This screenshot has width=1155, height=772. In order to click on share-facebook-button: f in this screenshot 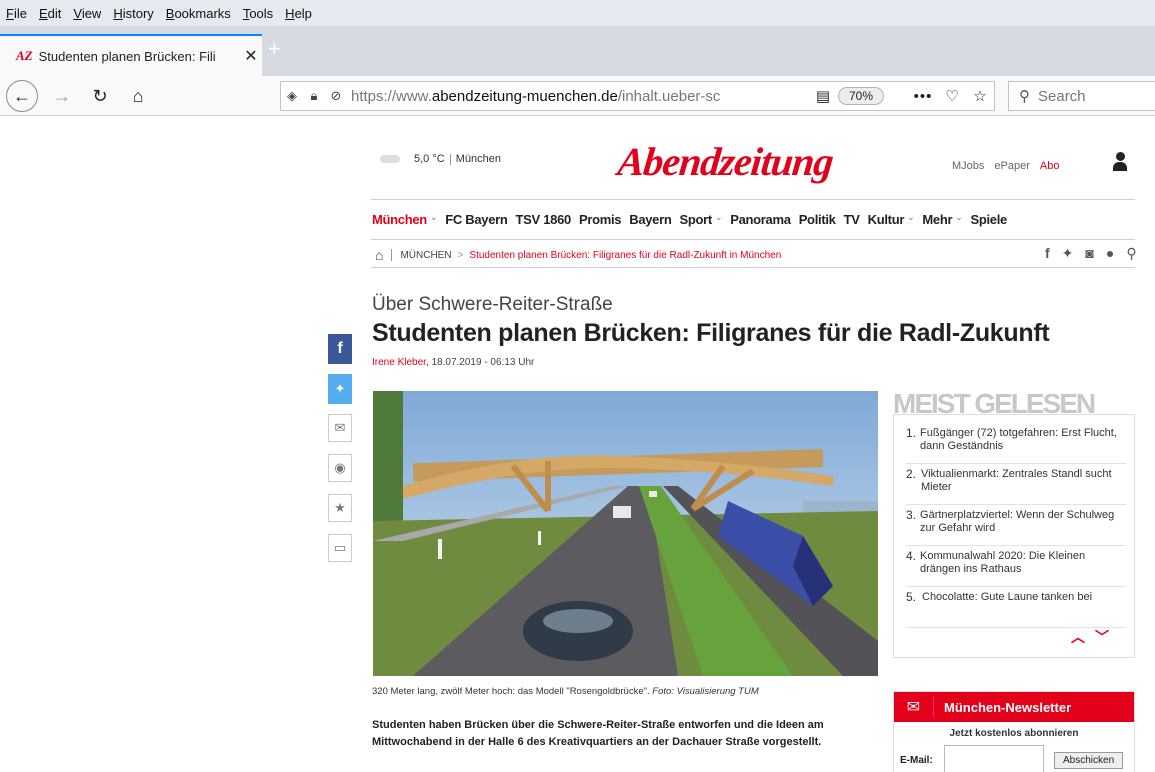, I will do `click(340, 349)`.